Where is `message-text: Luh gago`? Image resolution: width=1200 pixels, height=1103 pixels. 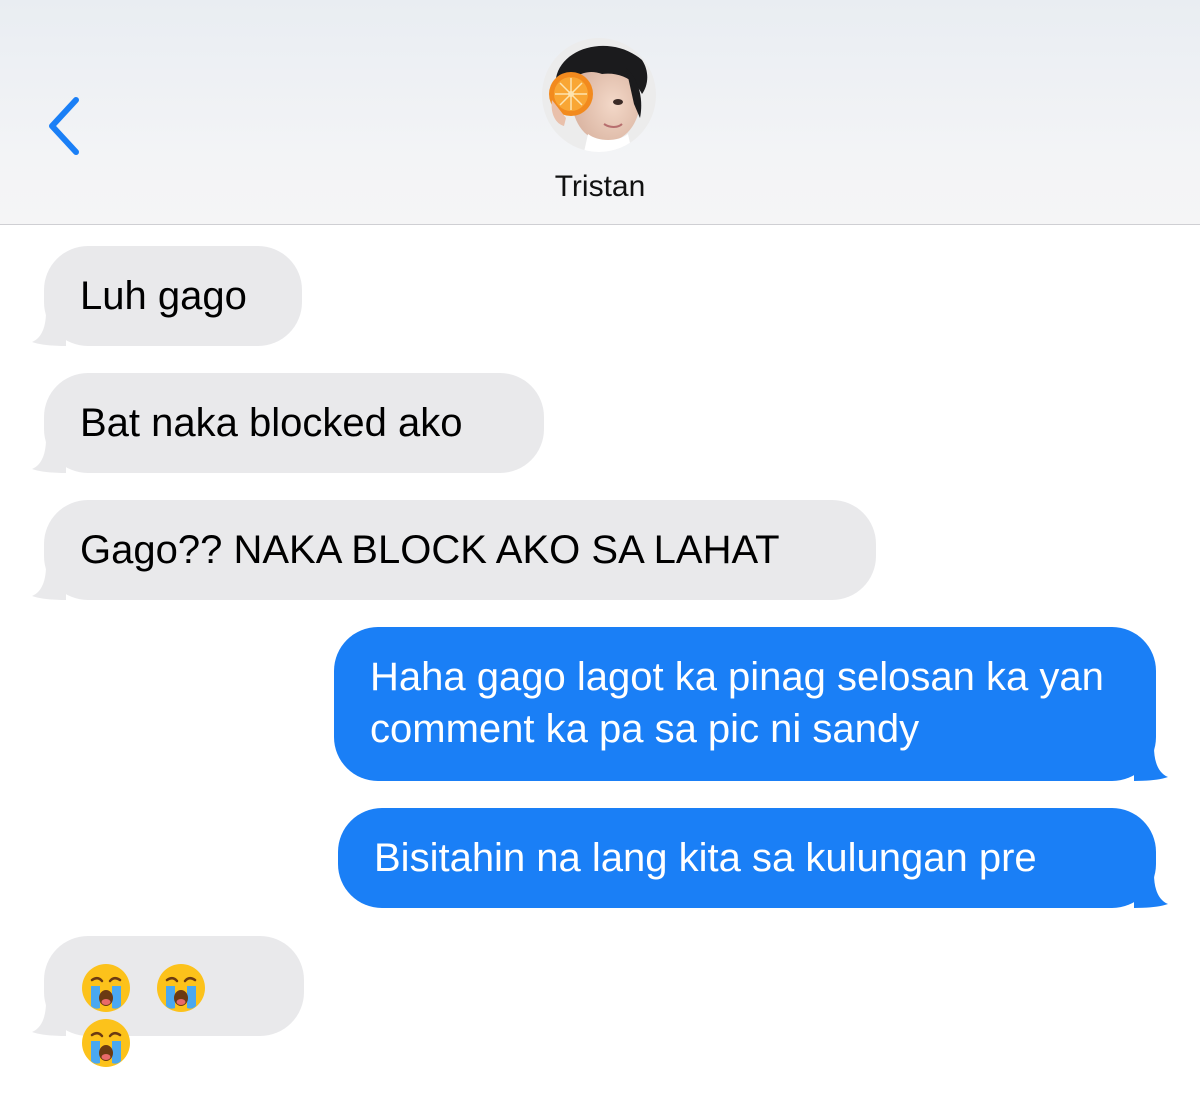 message-text: Luh gago is located at coordinates (163, 296).